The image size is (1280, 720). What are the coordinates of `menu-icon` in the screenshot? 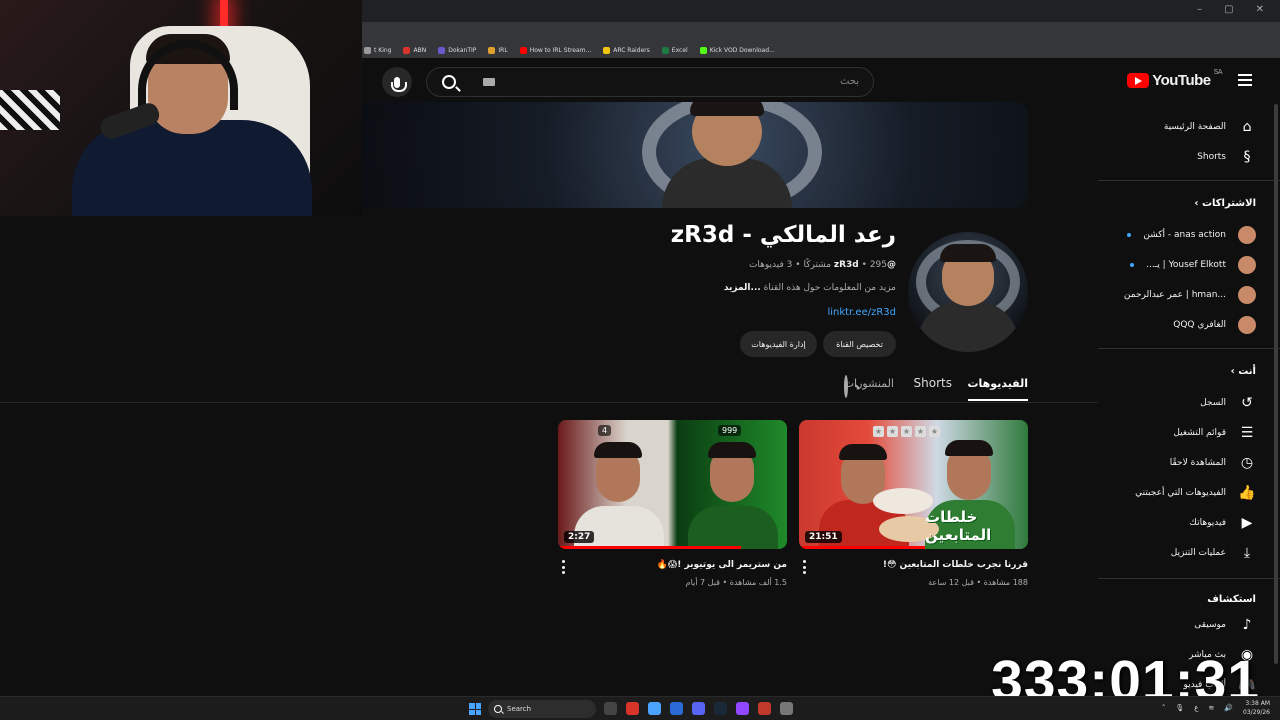 It's located at (1245, 80).